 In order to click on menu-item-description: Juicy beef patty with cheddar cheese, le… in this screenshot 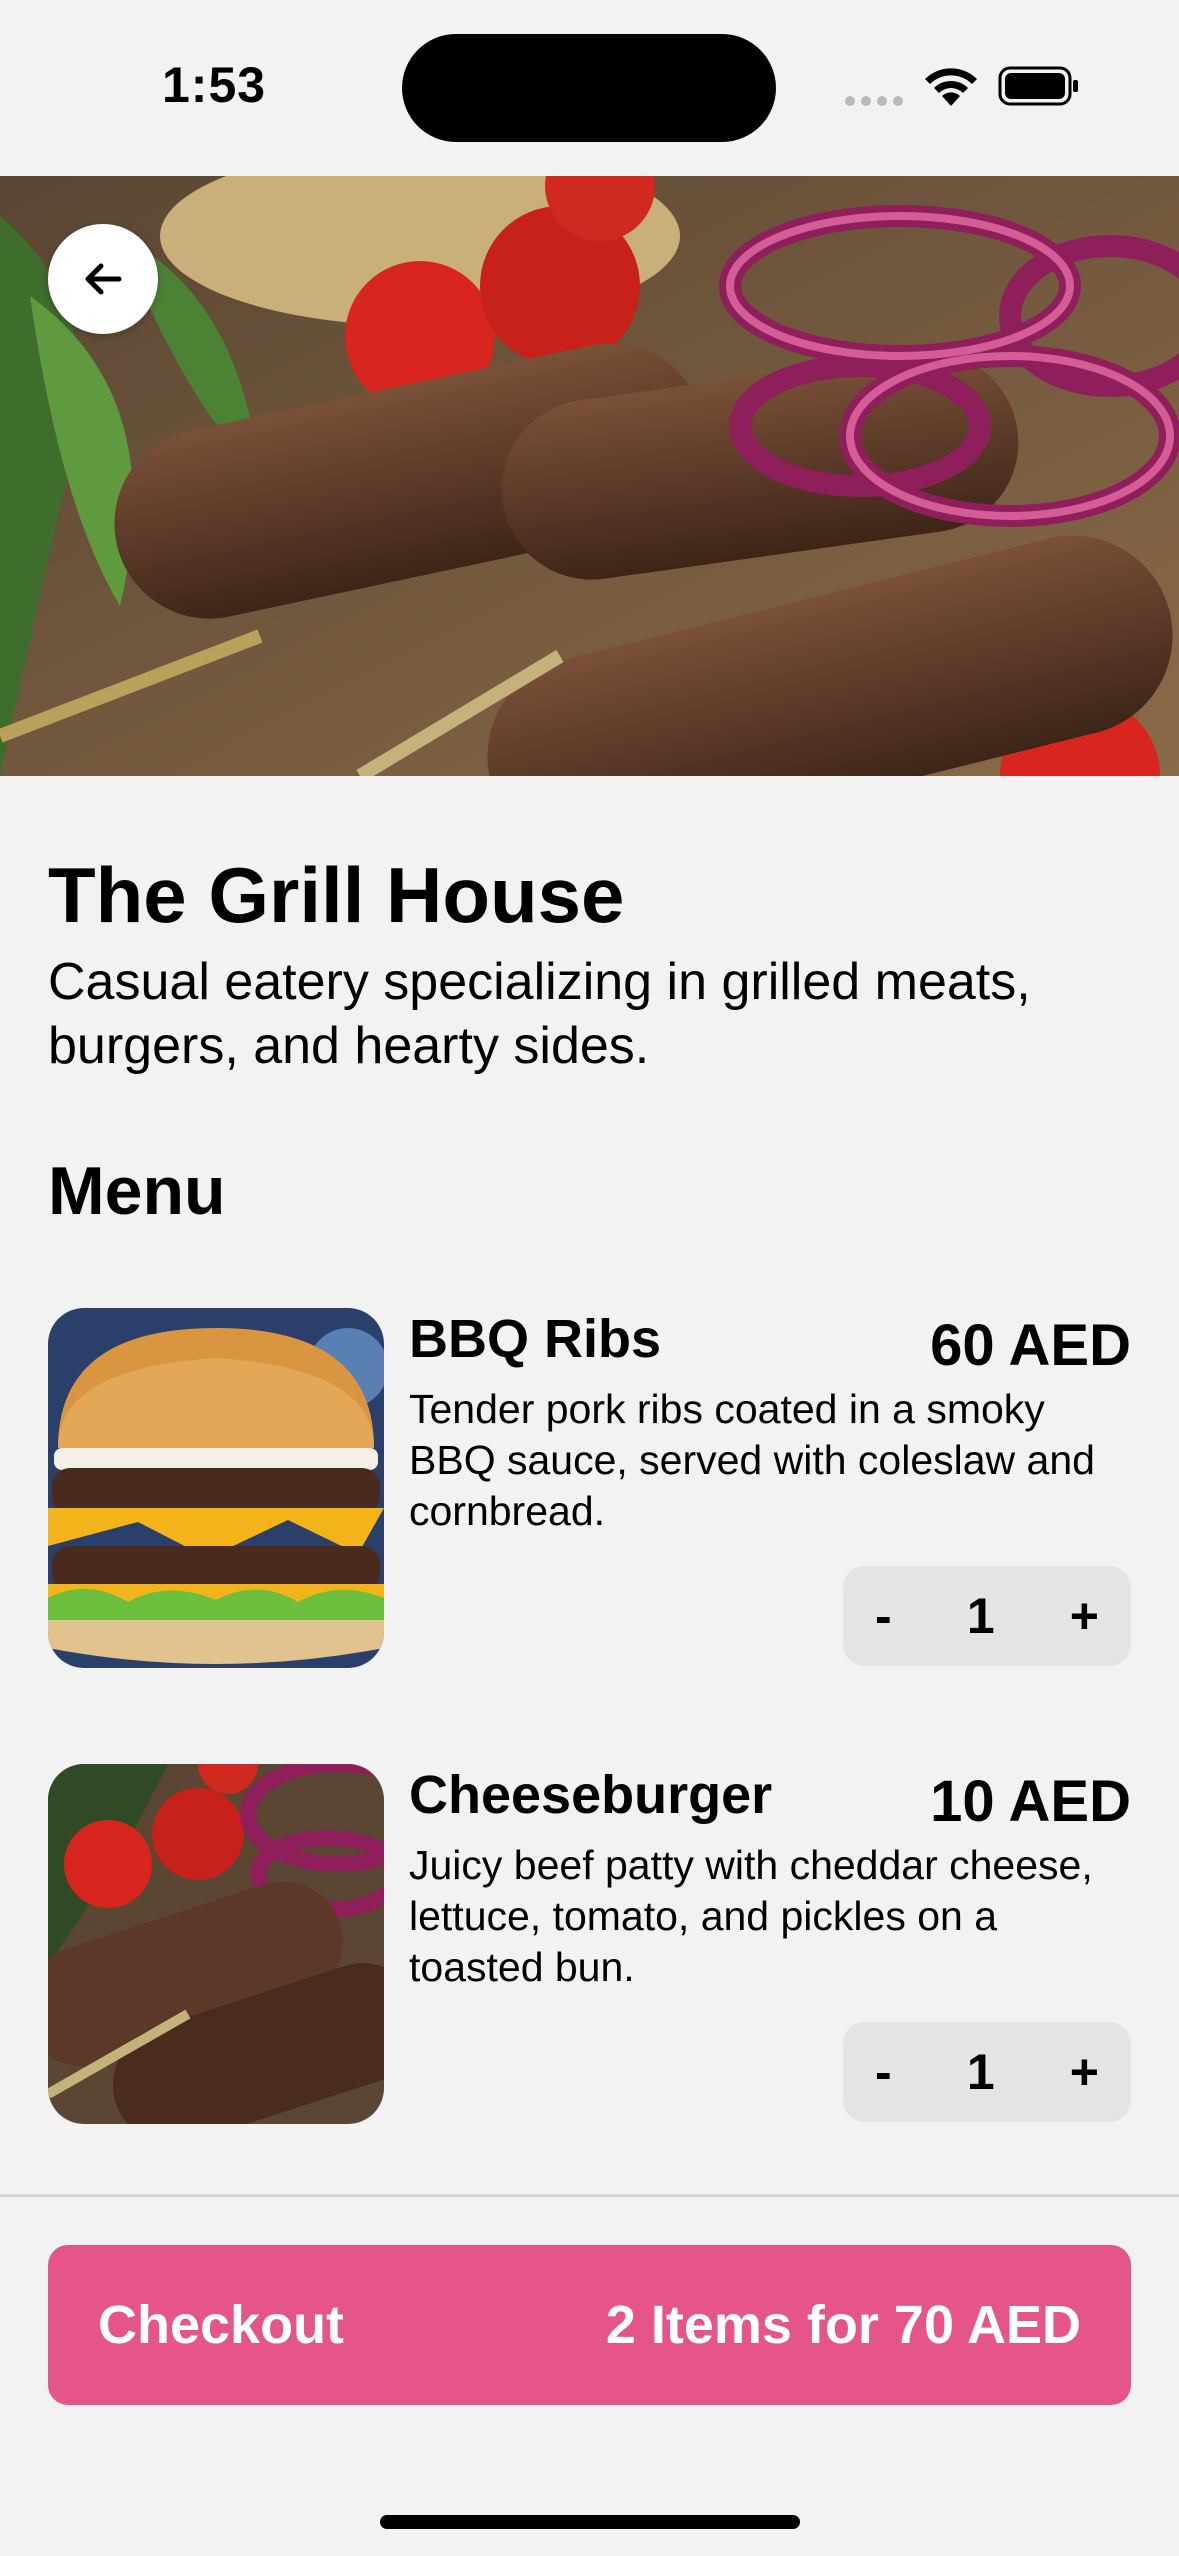, I will do `click(751, 1916)`.